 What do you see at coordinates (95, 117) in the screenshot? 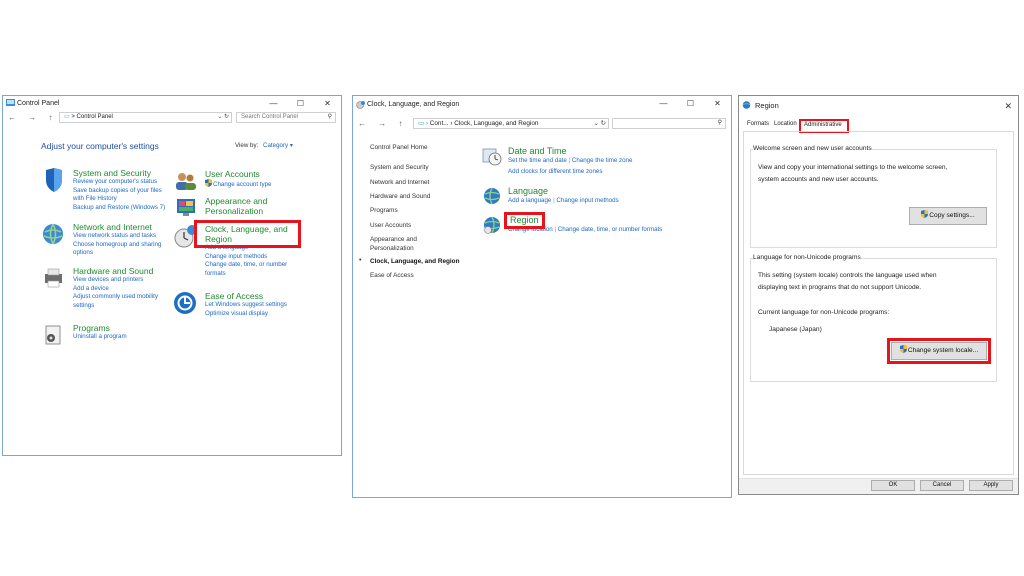
I see `path-control-panel: Control Panel` at bounding box center [95, 117].